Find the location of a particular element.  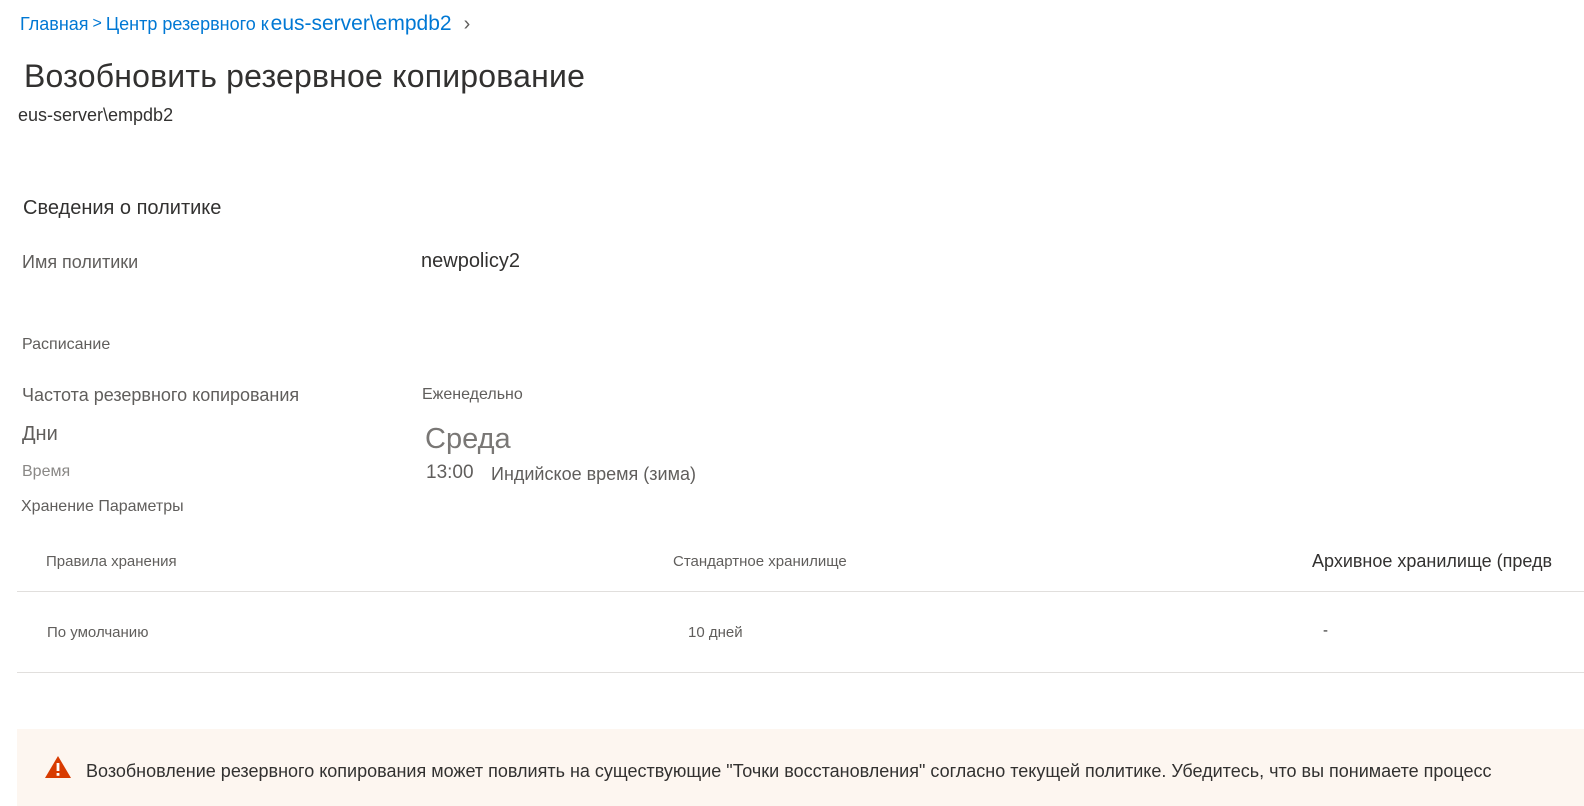

column-header-standard-storage: Стандартное хранилище is located at coordinates (760, 561).